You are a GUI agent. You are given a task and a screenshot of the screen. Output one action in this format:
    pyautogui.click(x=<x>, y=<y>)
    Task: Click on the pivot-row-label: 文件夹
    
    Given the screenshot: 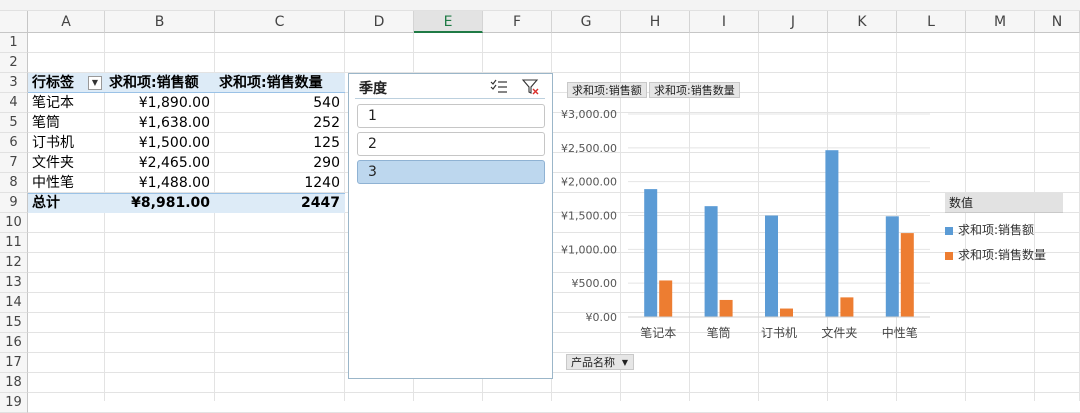 What is the action you would take?
    pyautogui.click(x=66, y=163)
    